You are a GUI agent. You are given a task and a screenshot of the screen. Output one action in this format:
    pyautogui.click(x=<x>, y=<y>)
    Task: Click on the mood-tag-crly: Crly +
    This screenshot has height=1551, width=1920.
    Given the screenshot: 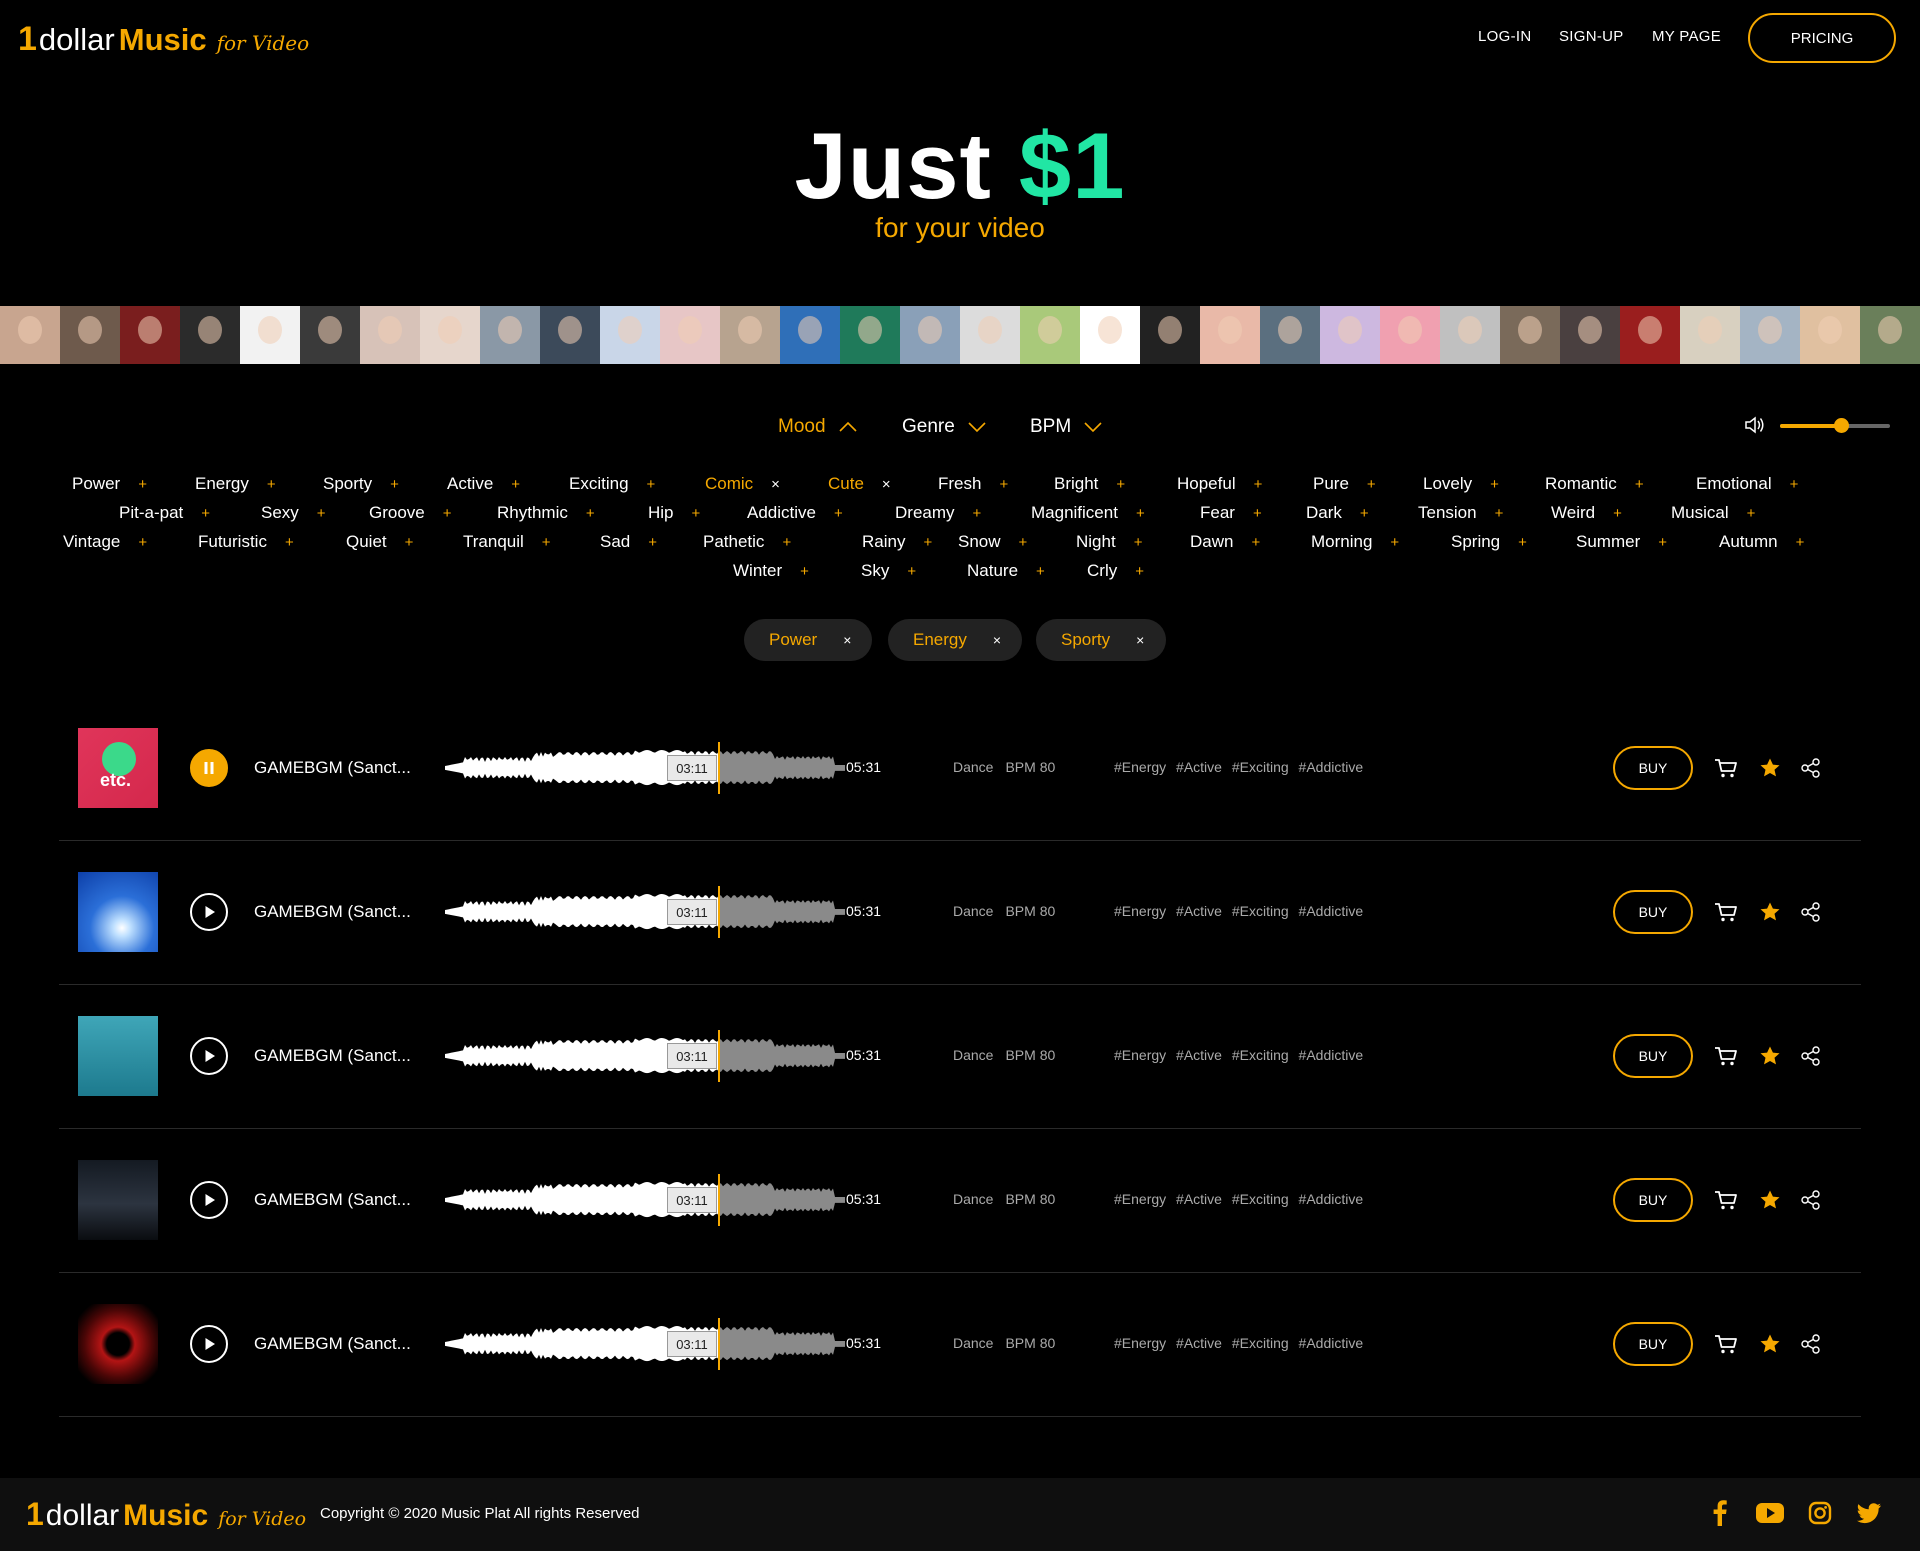 What is the action you would take?
    pyautogui.click(x=1115, y=571)
    